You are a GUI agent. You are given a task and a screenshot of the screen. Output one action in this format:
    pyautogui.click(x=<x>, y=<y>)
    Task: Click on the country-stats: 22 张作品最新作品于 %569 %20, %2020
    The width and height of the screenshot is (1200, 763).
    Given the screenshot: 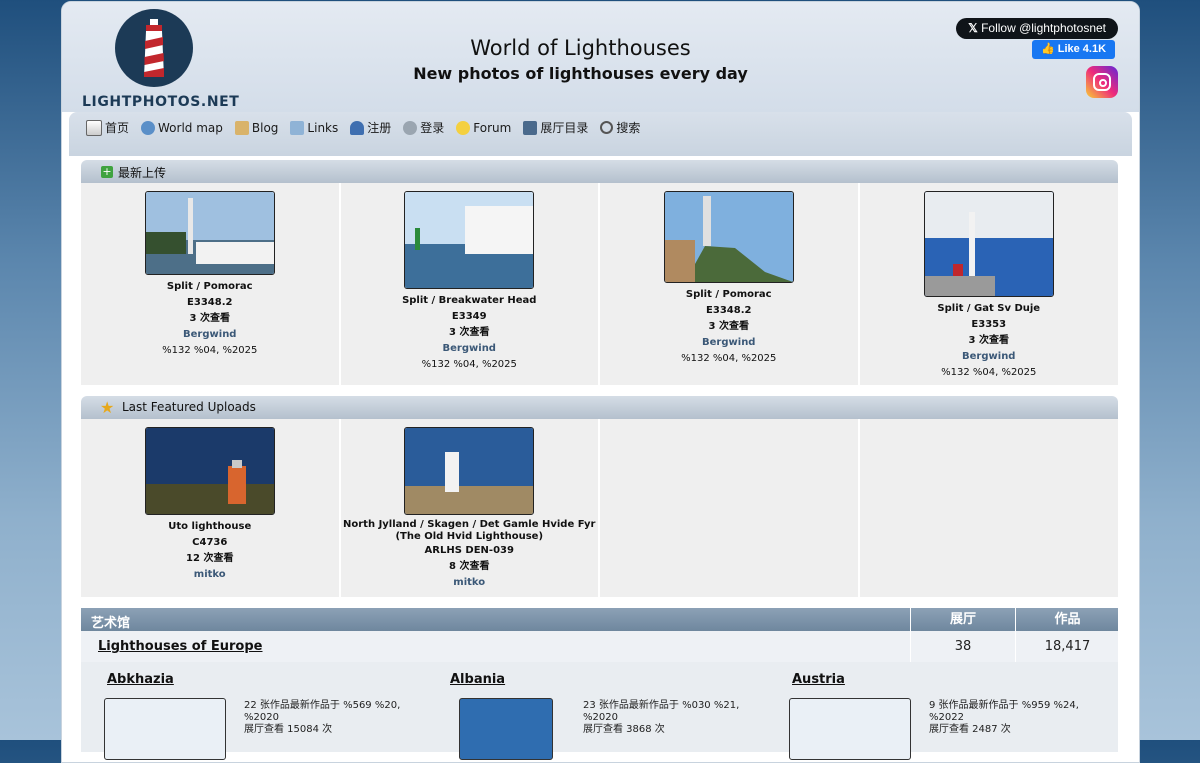 What is the action you would take?
    pyautogui.click(x=322, y=711)
    